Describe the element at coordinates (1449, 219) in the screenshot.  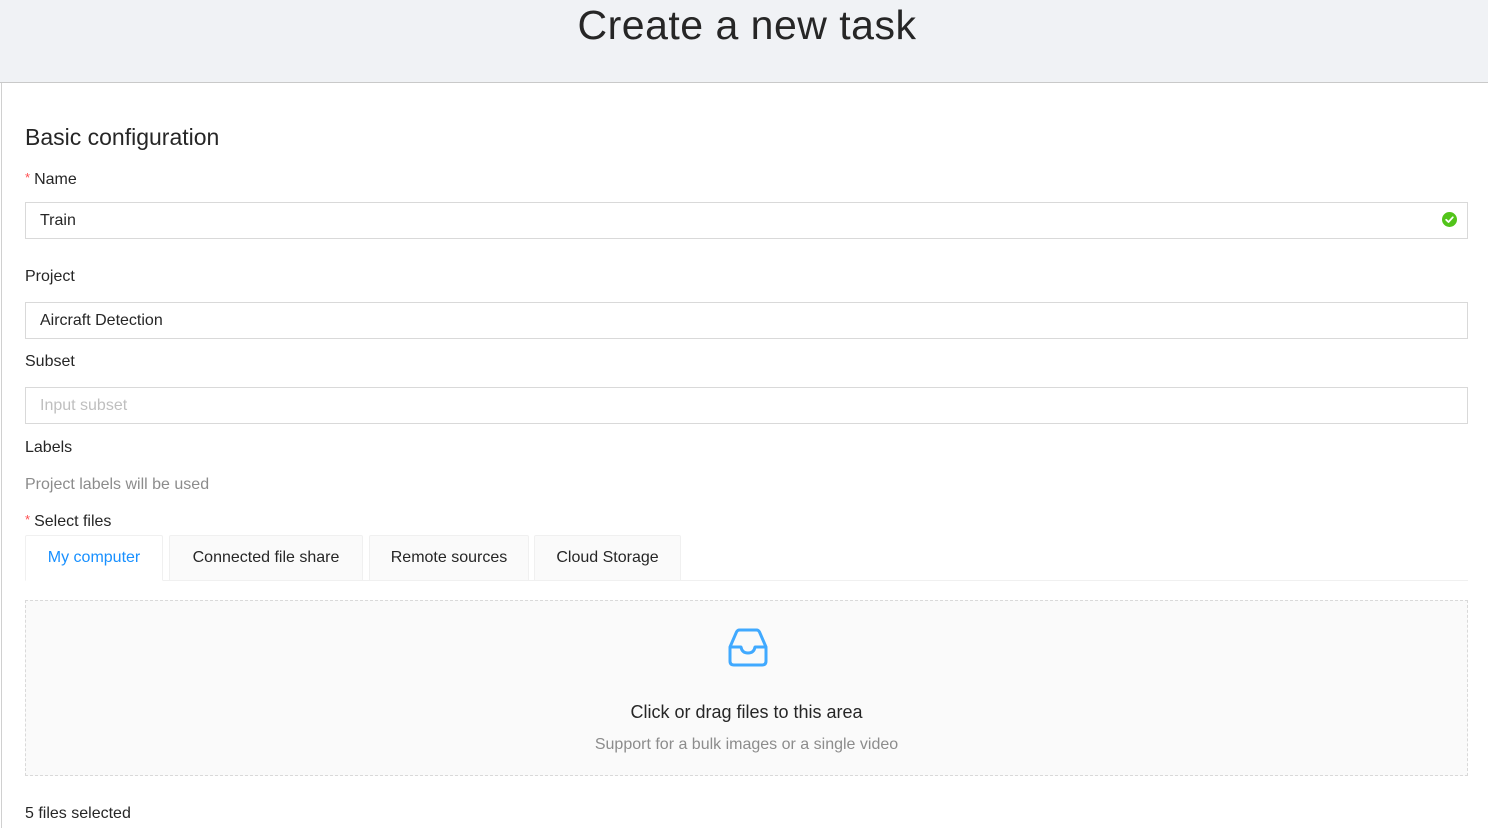
I see `valid-check-icon` at that location.